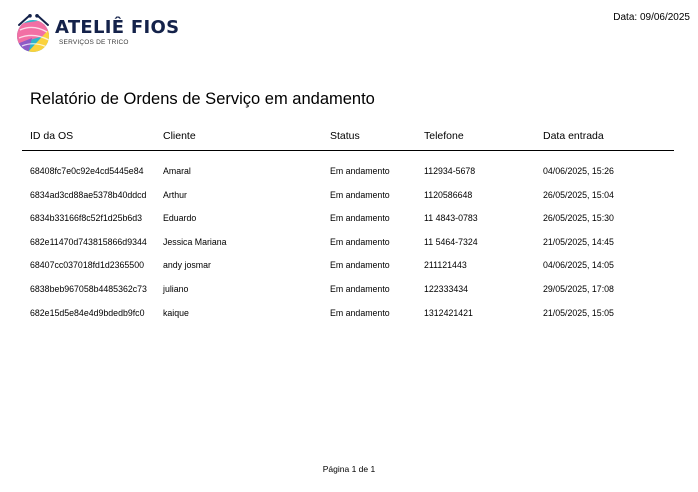 Image resolution: width=698 pixels, height=492 pixels. What do you see at coordinates (345, 136) in the screenshot?
I see `column-header-status: Status` at bounding box center [345, 136].